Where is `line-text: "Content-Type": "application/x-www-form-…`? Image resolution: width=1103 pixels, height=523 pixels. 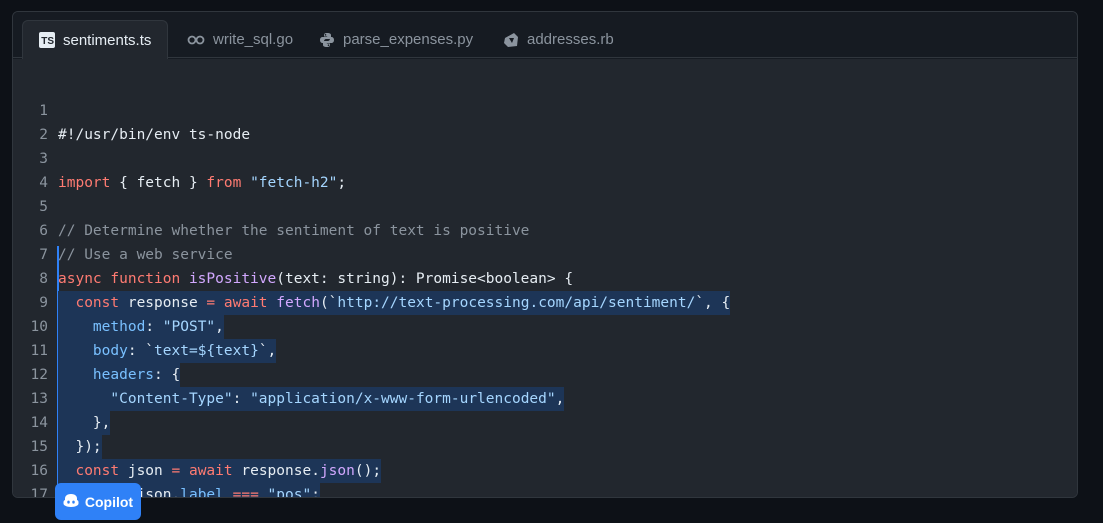
line-text: "Content-Type": "application/x-www-form-… is located at coordinates (311, 399).